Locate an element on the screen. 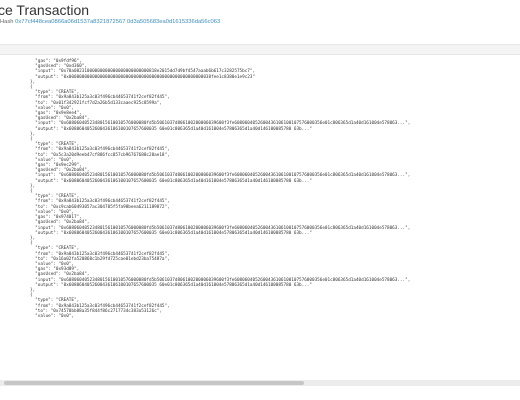 This screenshot has width=520, height=400. scrollbar-thumb is located at coordinates (154, 383).